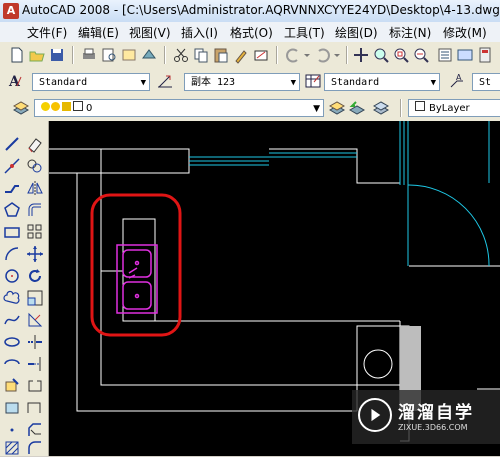 The image size is (500, 457). I want to click on 3d-dwf-icon, so click(149, 55).